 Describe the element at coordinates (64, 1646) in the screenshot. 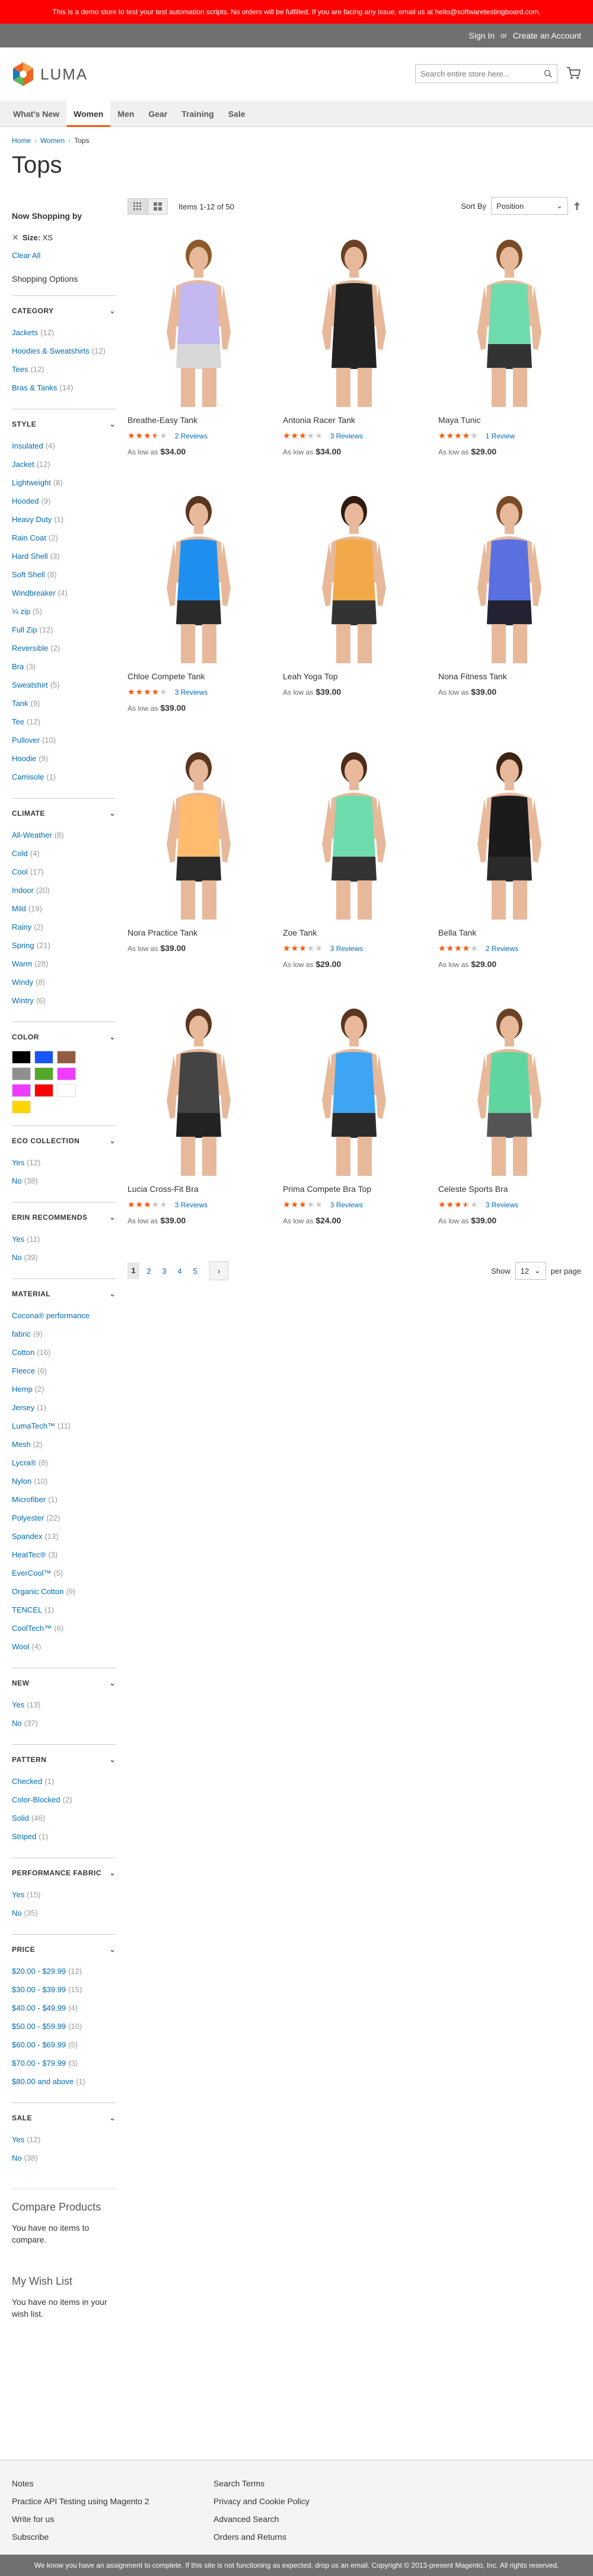

I see `facet-option: Wool (4)` at that location.